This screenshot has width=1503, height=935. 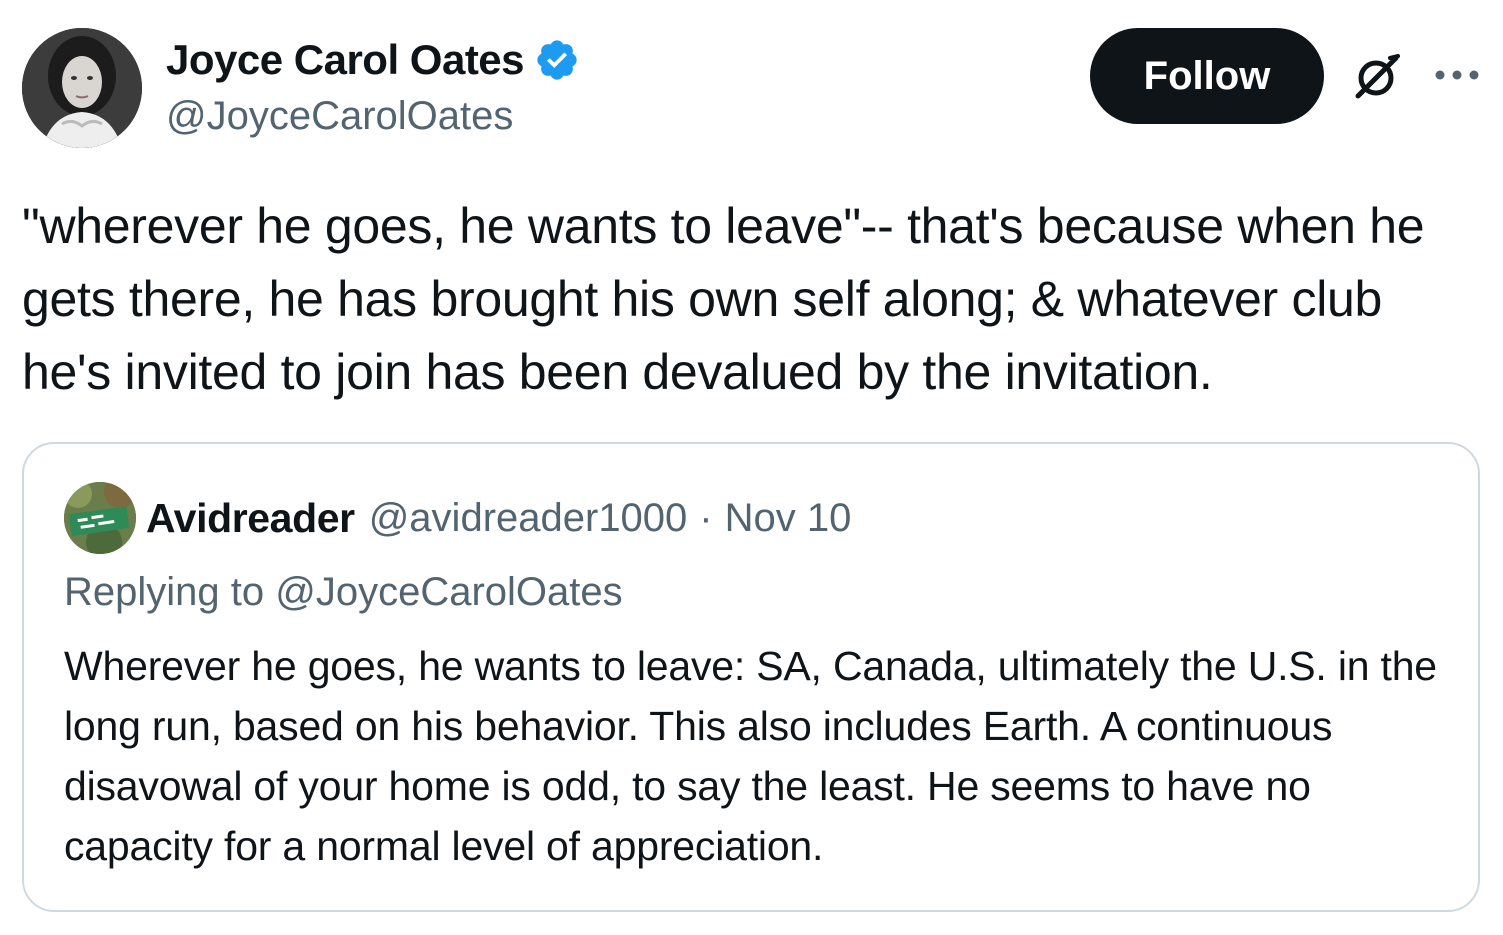 I want to click on author-name-row: Joyce Carol Oates, so click(x=373, y=60).